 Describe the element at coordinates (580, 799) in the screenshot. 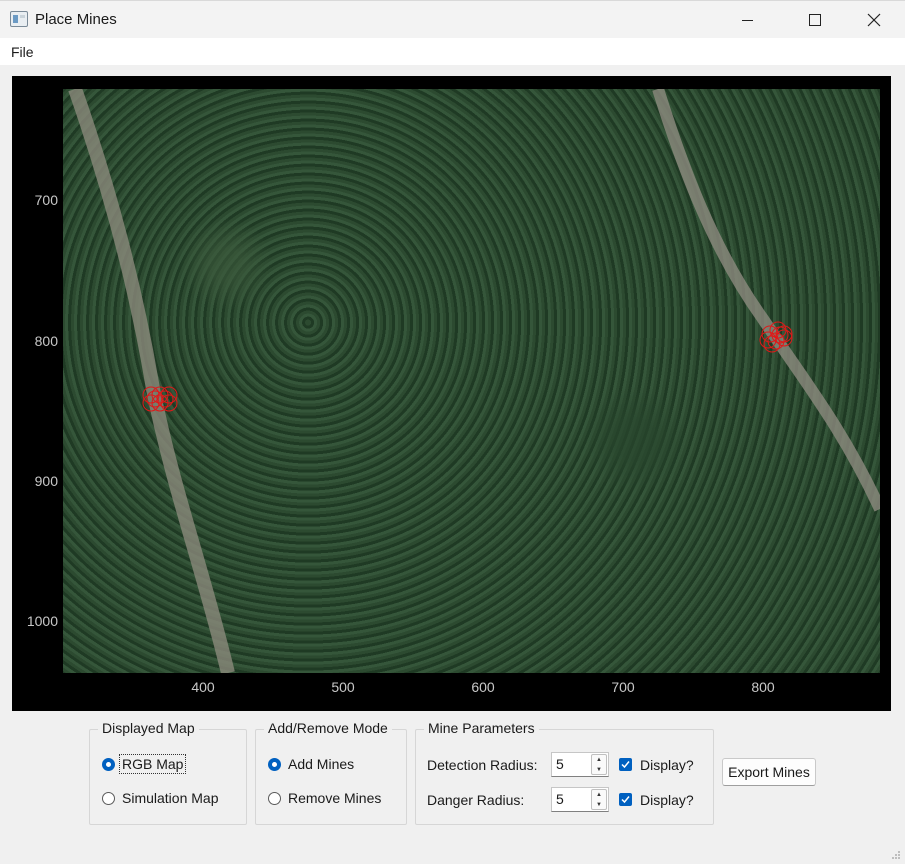

I see `danger-radius-spinbox: 5 ▲ ▼` at that location.